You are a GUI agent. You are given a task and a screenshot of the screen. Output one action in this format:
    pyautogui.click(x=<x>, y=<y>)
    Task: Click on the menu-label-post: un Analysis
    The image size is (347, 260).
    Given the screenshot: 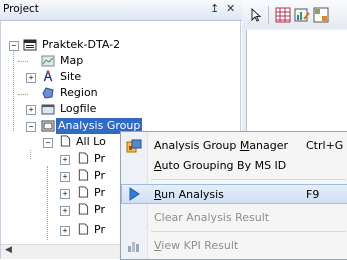 What is the action you would take?
    pyautogui.click(x=192, y=194)
    